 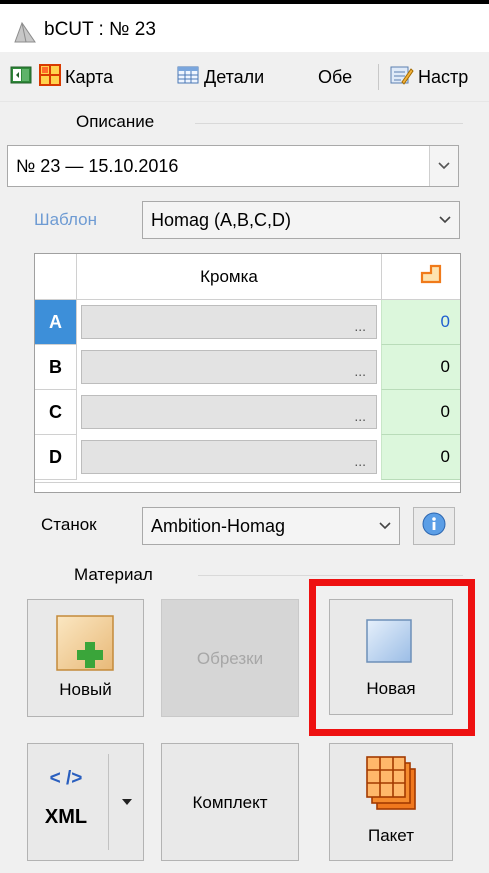 I want to click on toolbar-label-map: Карта, so click(x=89, y=76).